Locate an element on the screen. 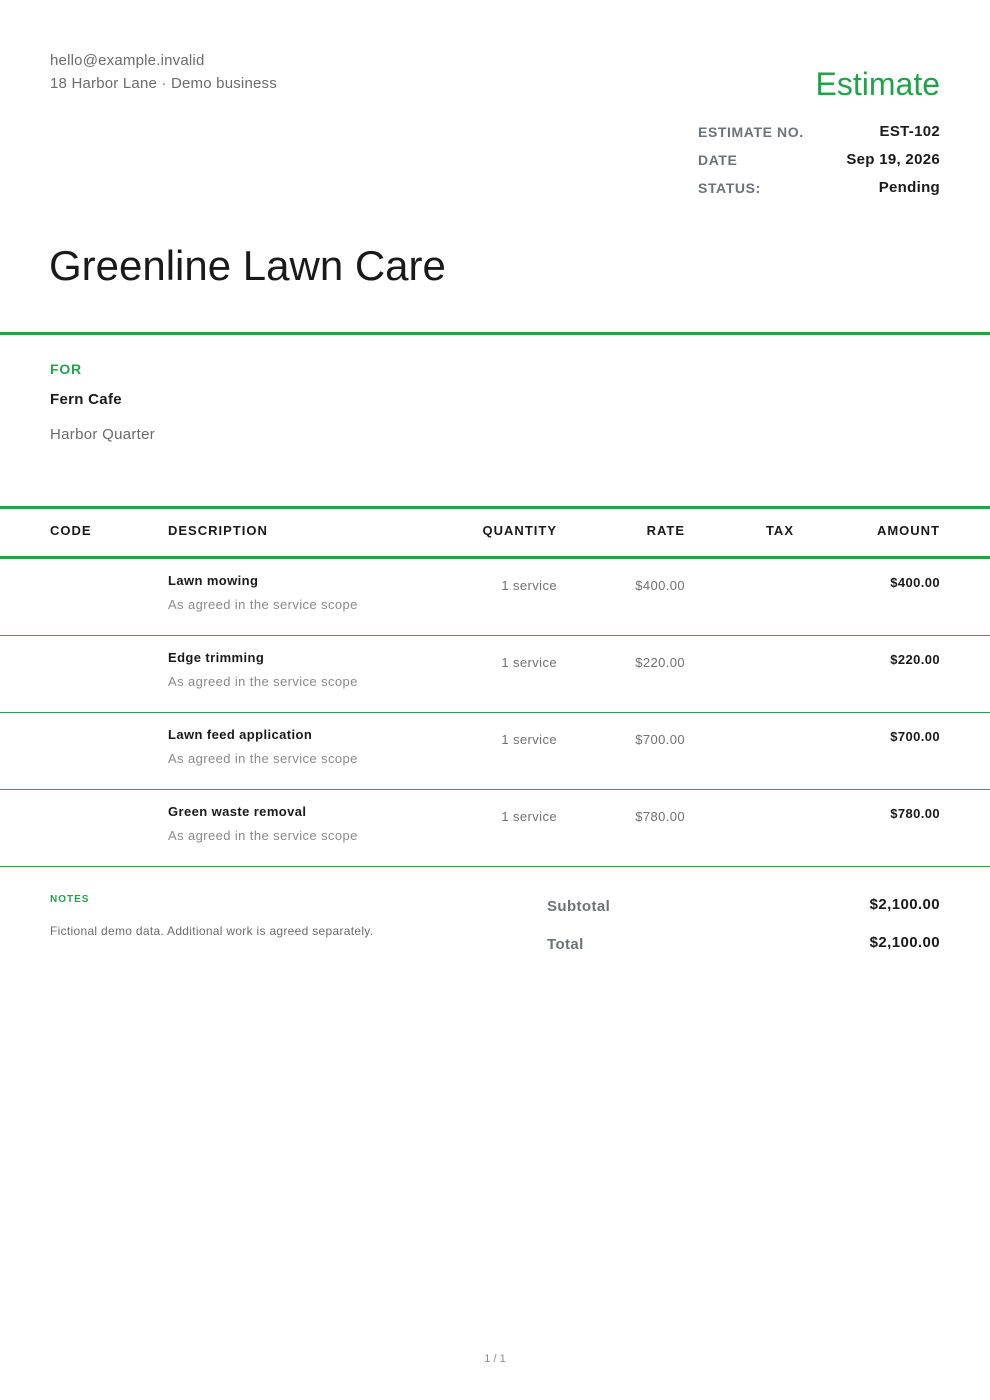 This screenshot has height=1400, width=990. meta-row-number: ESTIMATE NO. EST-102 is located at coordinates (819, 135).